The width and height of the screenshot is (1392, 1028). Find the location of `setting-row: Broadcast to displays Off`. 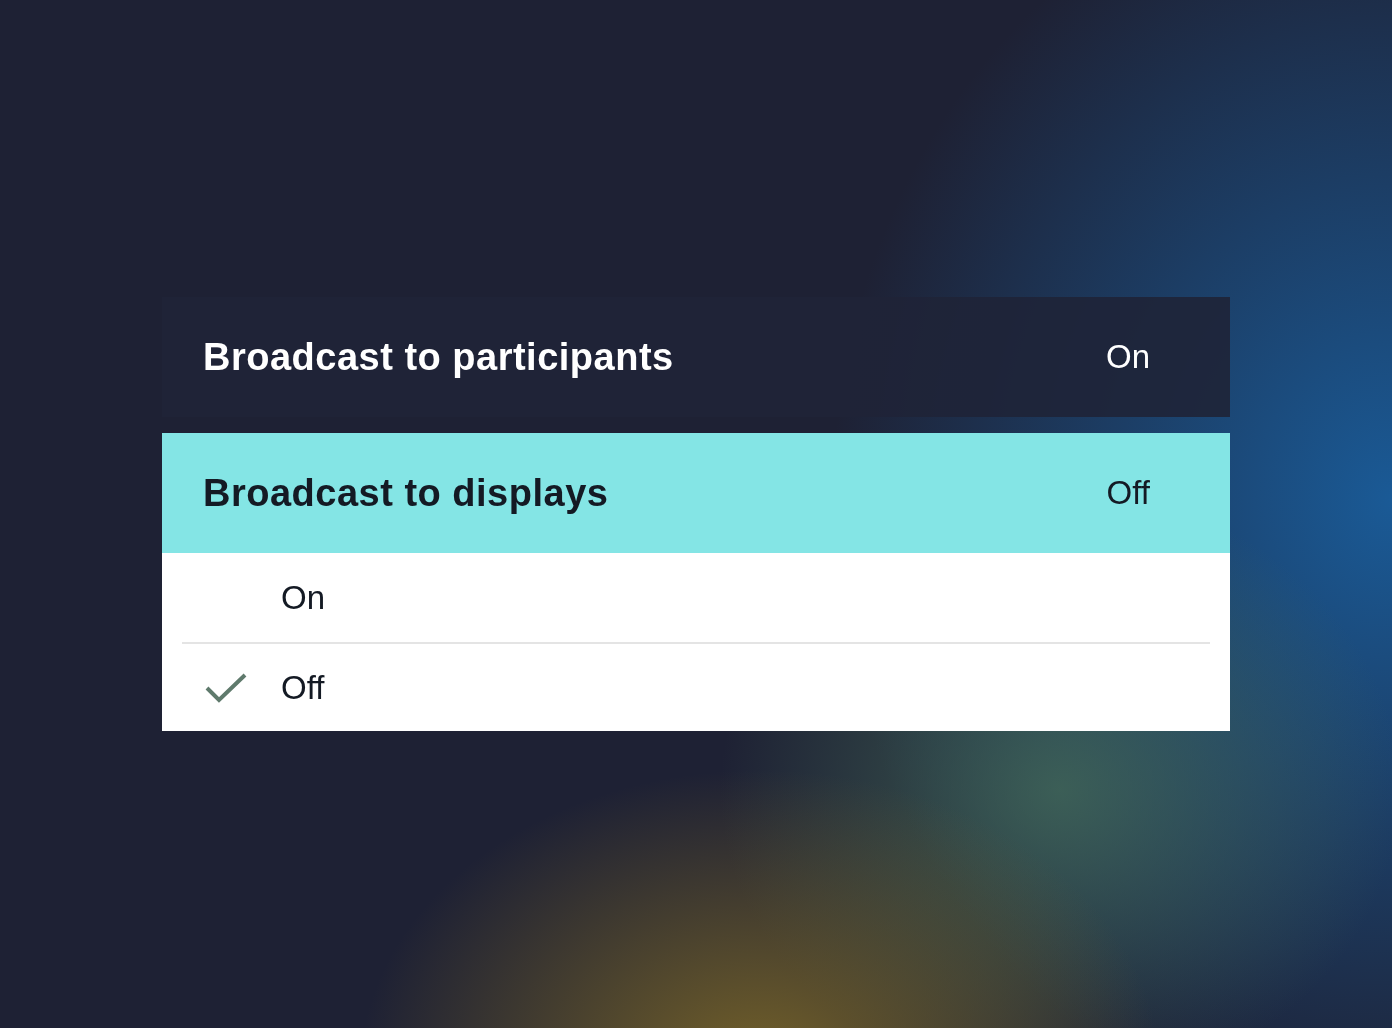

setting-row: Broadcast to displays Off is located at coordinates (696, 493).